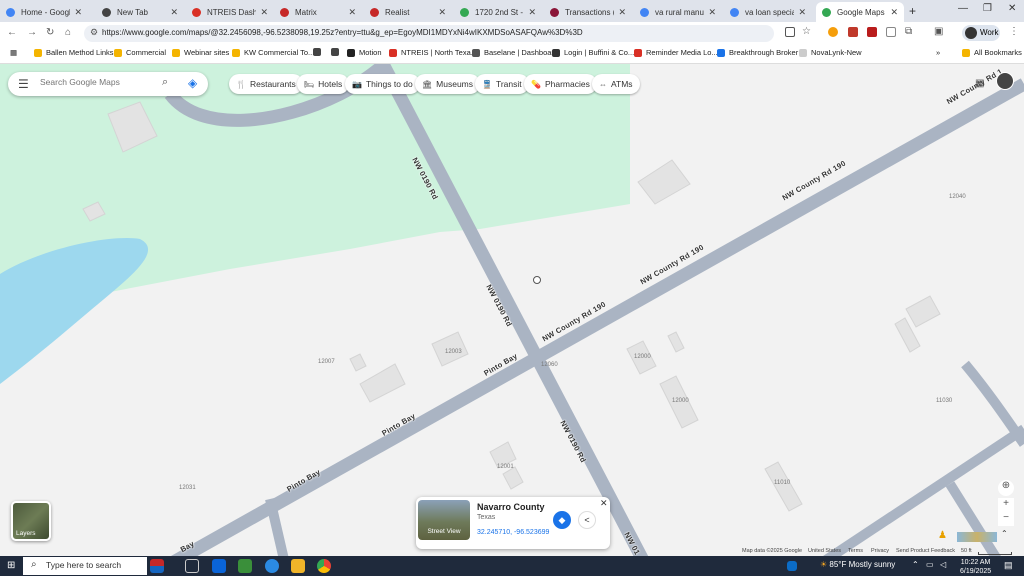 Image resolution: width=1024 pixels, height=576 pixels. What do you see at coordinates (678, 12) in the screenshot?
I see `tab-7: va rural manufact ✕` at bounding box center [678, 12].